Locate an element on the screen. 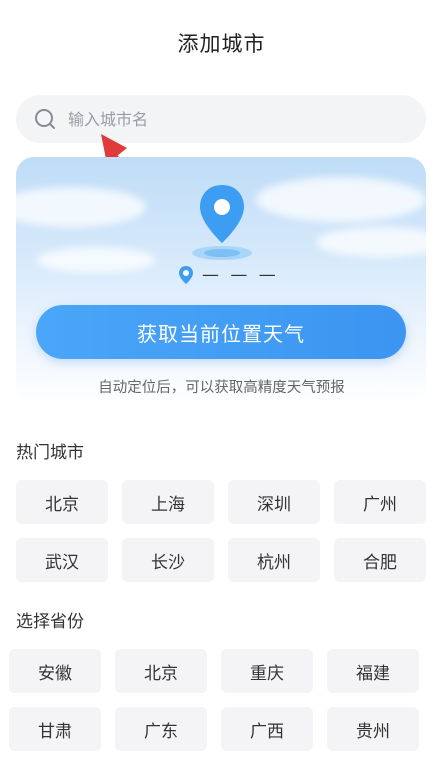 Image resolution: width=443 pixels, height=776 pixels. hot-cities-grid: 北京 上海 深圳 广州 武汉 长沙 杭州 合肥 is located at coordinates (221, 531).